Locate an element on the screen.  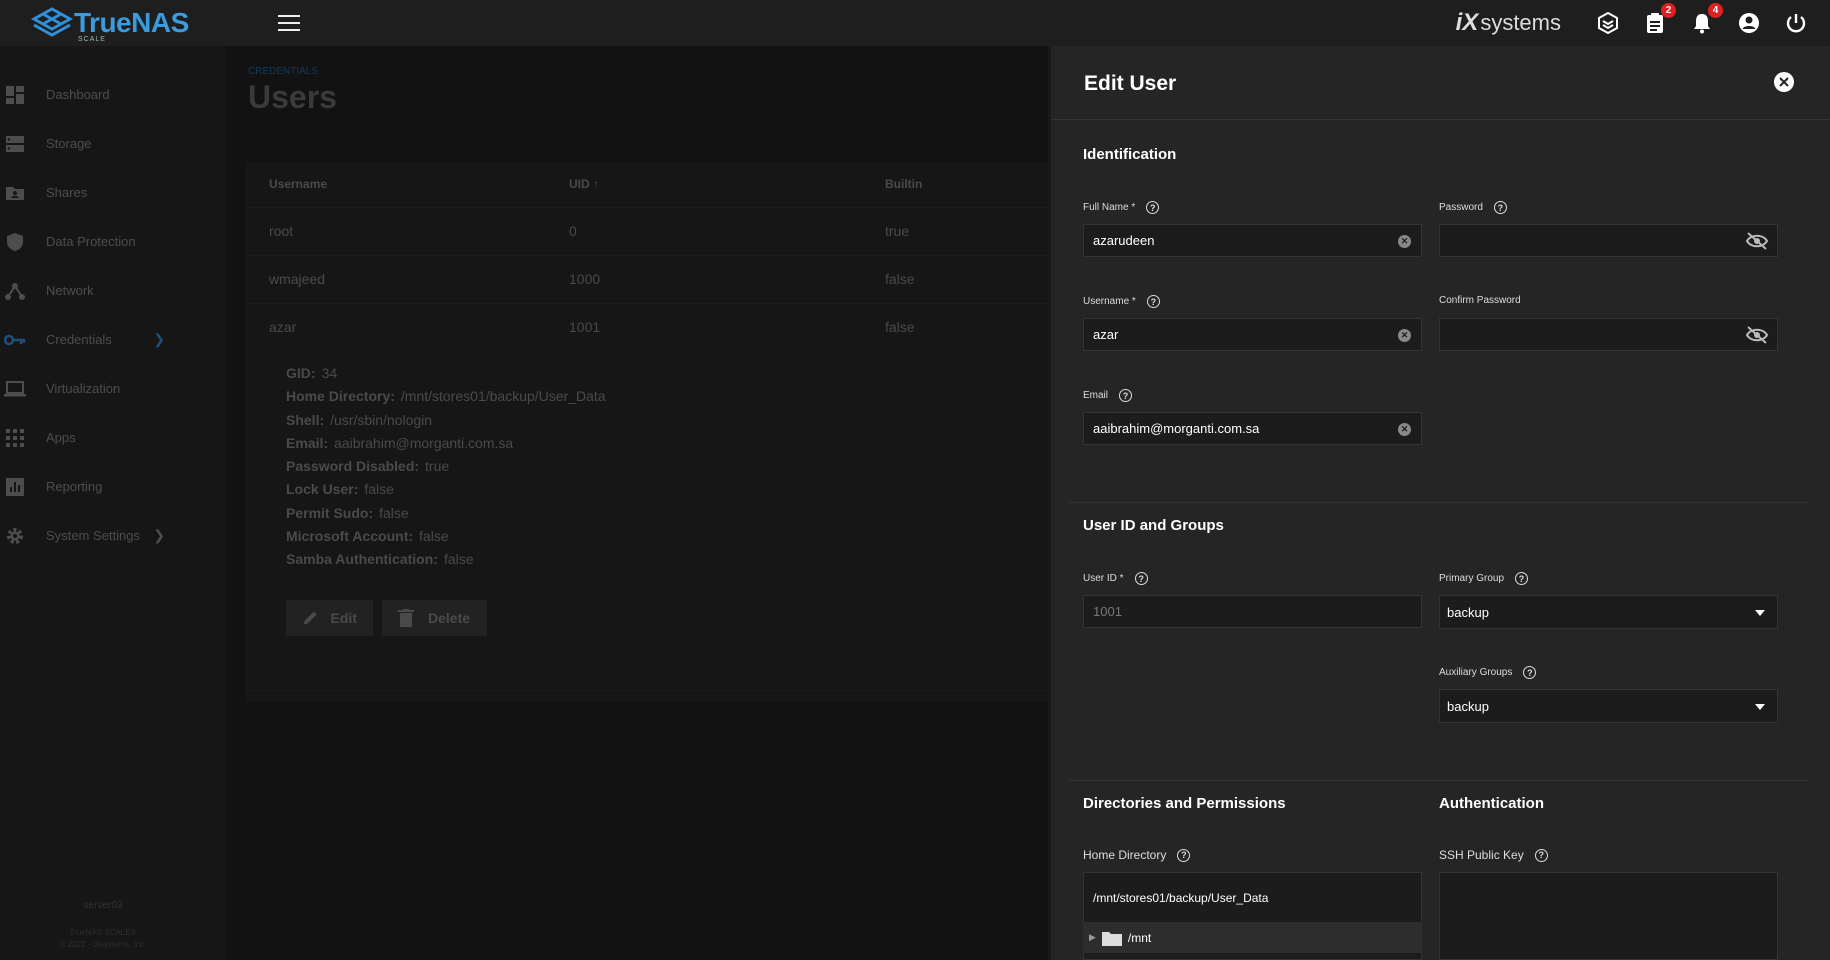
top-bar: TrueNAS SCALE iX systems 2 4 is located at coordinates (915, 23).